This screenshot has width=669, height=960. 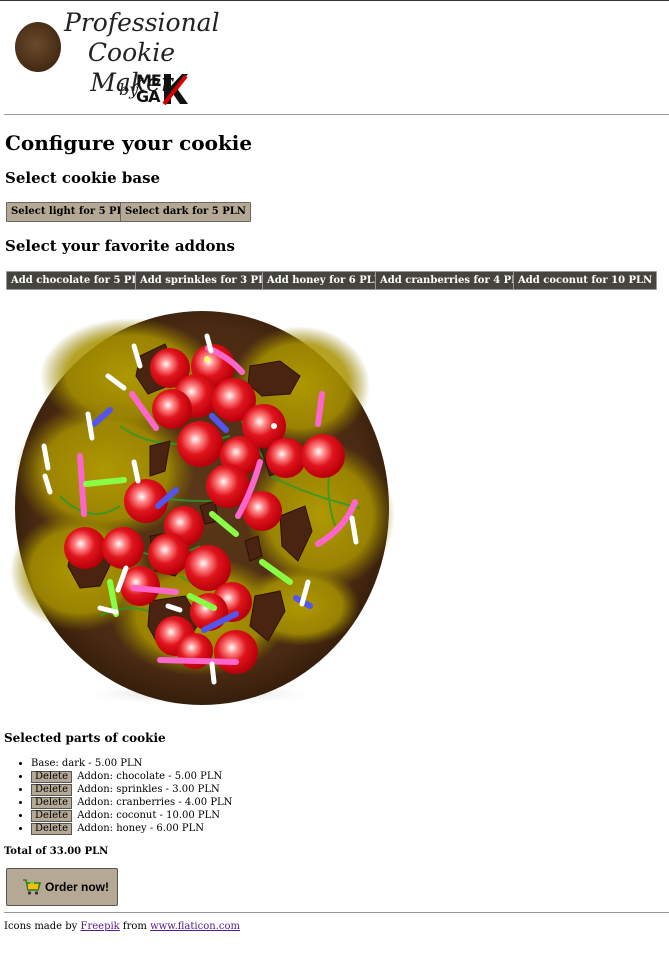 What do you see at coordinates (148, 96) in the screenshot?
I see `logo-brand-bottom: GA` at bounding box center [148, 96].